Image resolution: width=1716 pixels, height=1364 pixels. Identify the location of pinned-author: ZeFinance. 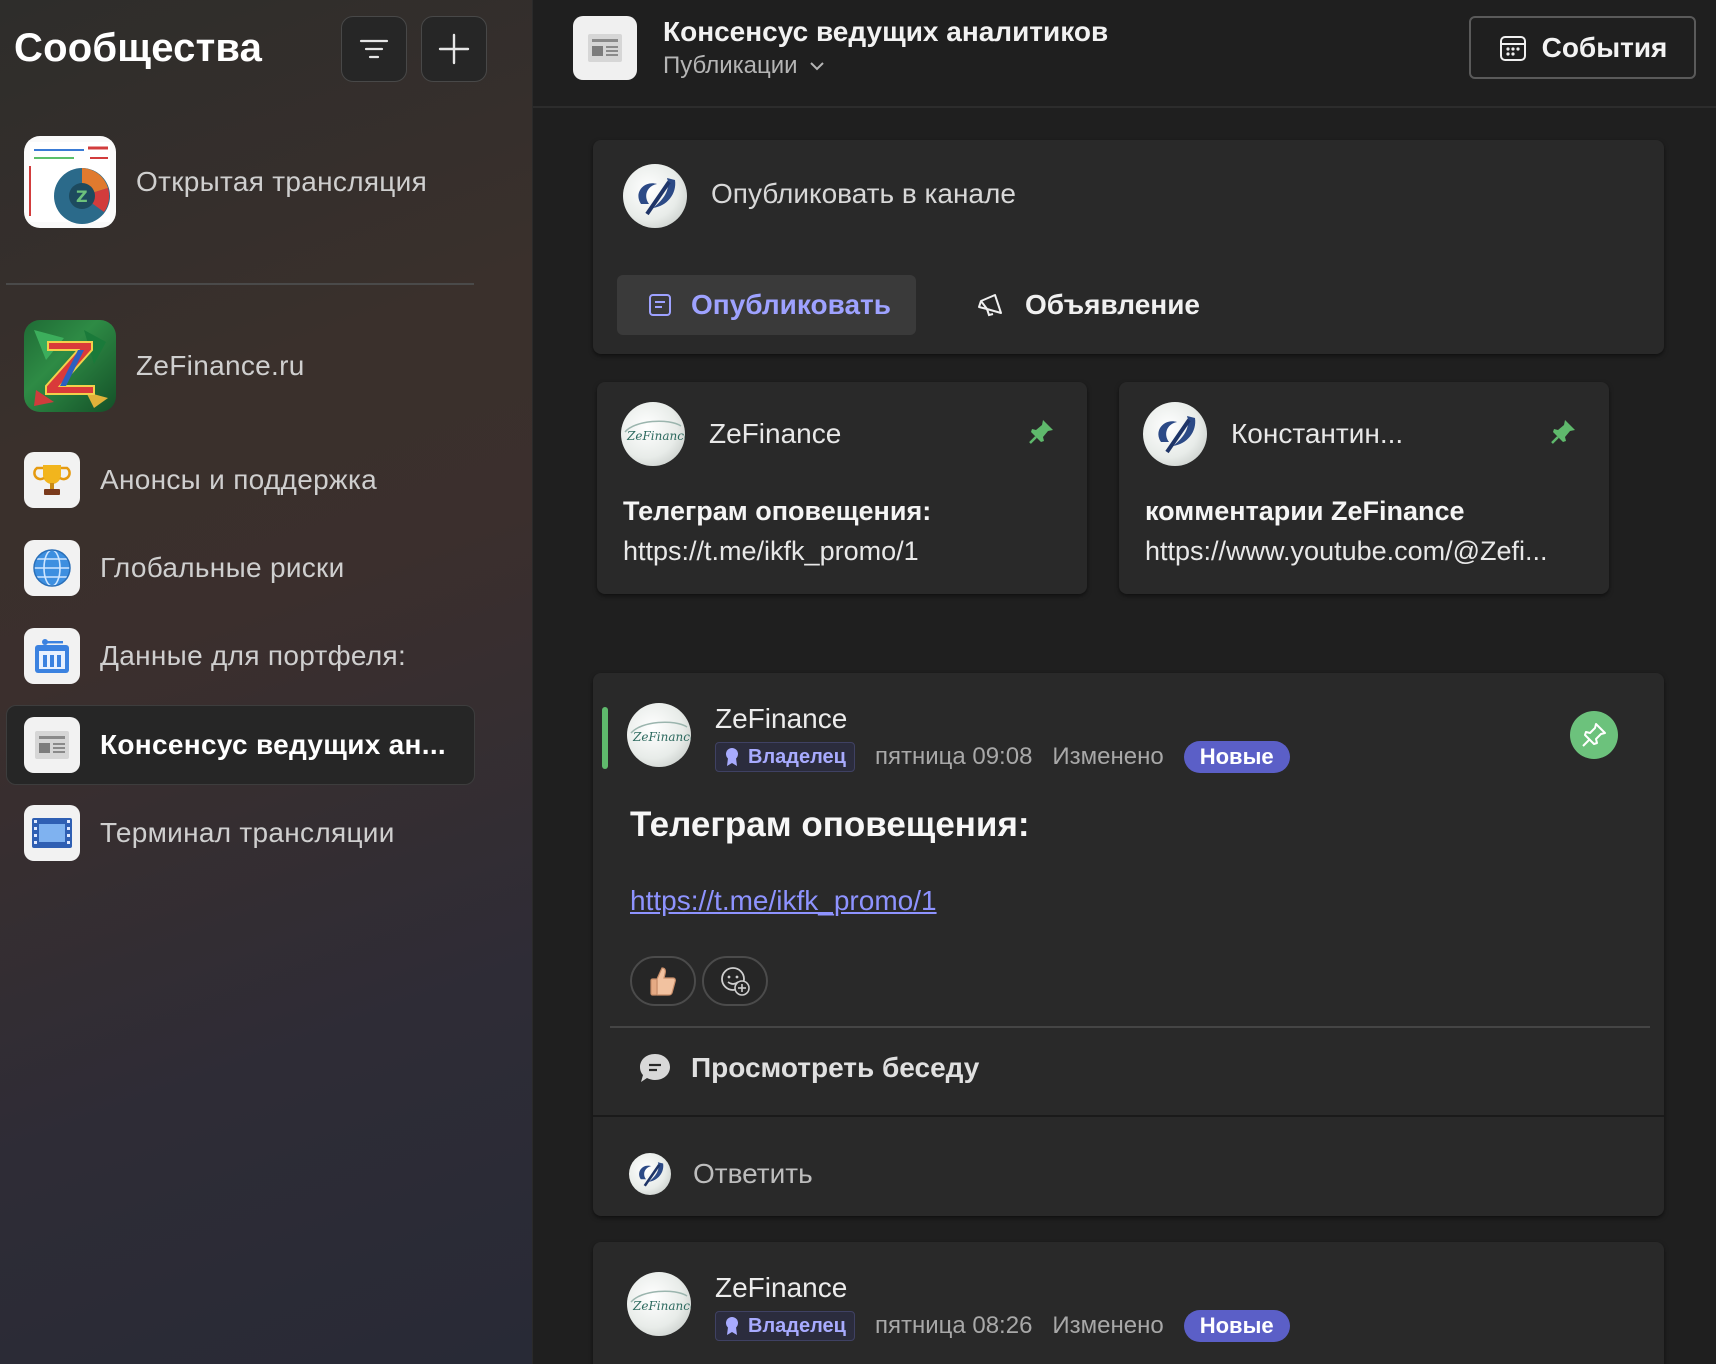
(775, 433).